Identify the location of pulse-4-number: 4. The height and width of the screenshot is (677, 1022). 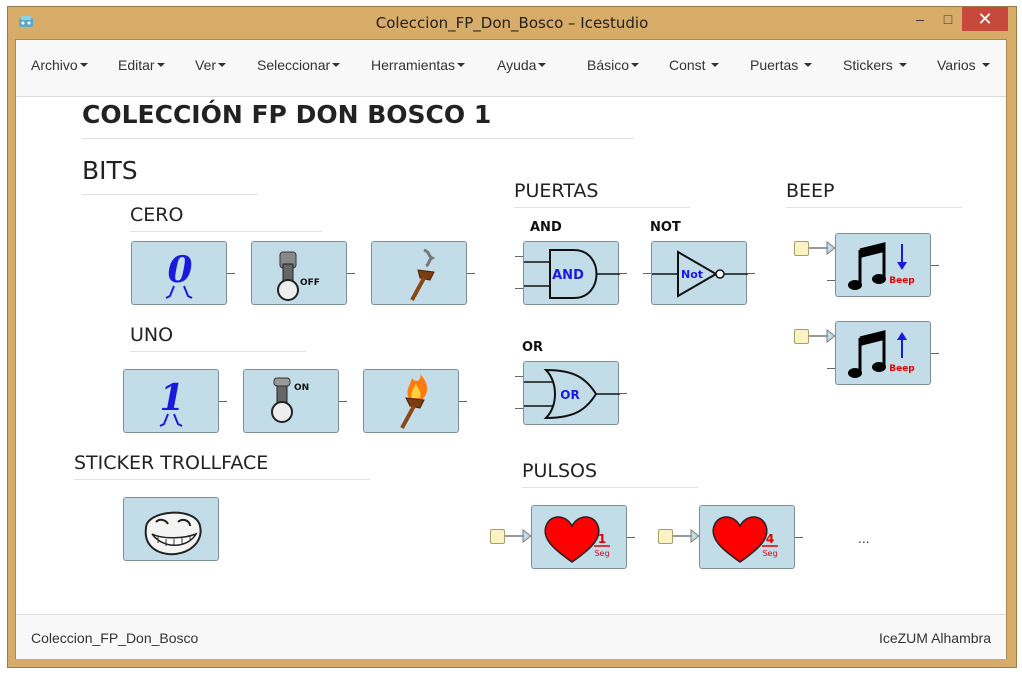
(770, 539).